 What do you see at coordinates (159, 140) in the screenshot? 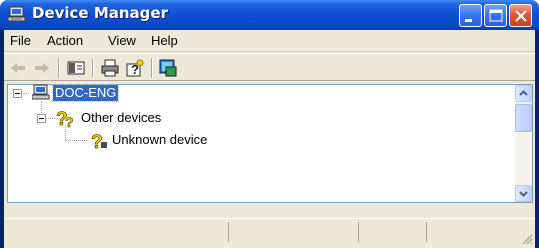
I see `tree-item-unknown-device: Unknown device` at bounding box center [159, 140].